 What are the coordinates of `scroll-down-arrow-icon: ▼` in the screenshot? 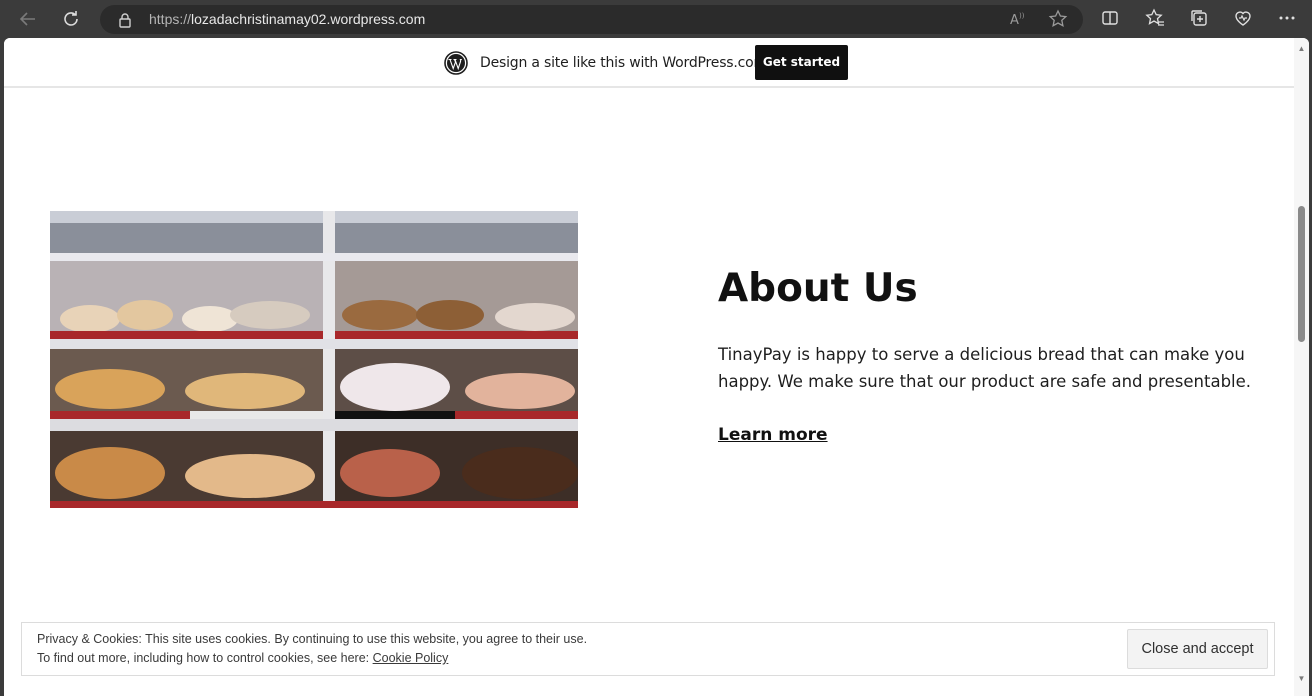 It's located at (1301, 678).